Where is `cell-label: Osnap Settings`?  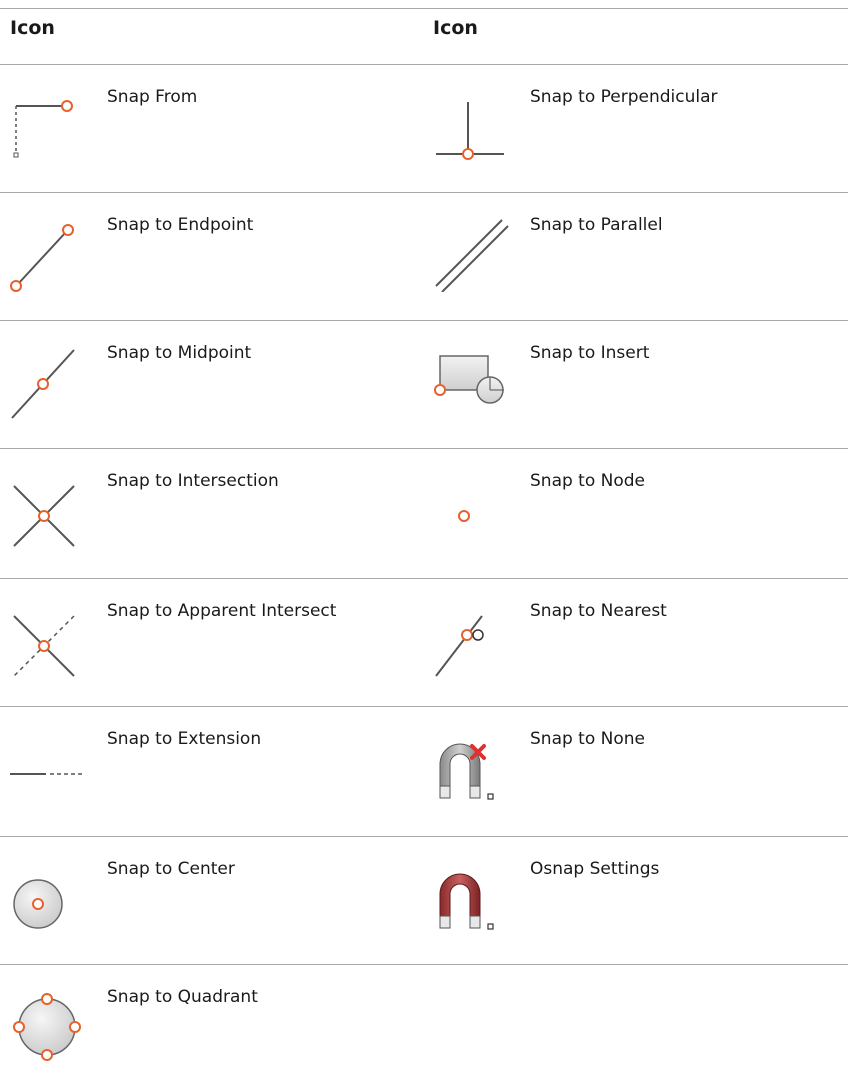 cell-label: Osnap Settings is located at coordinates (595, 869).